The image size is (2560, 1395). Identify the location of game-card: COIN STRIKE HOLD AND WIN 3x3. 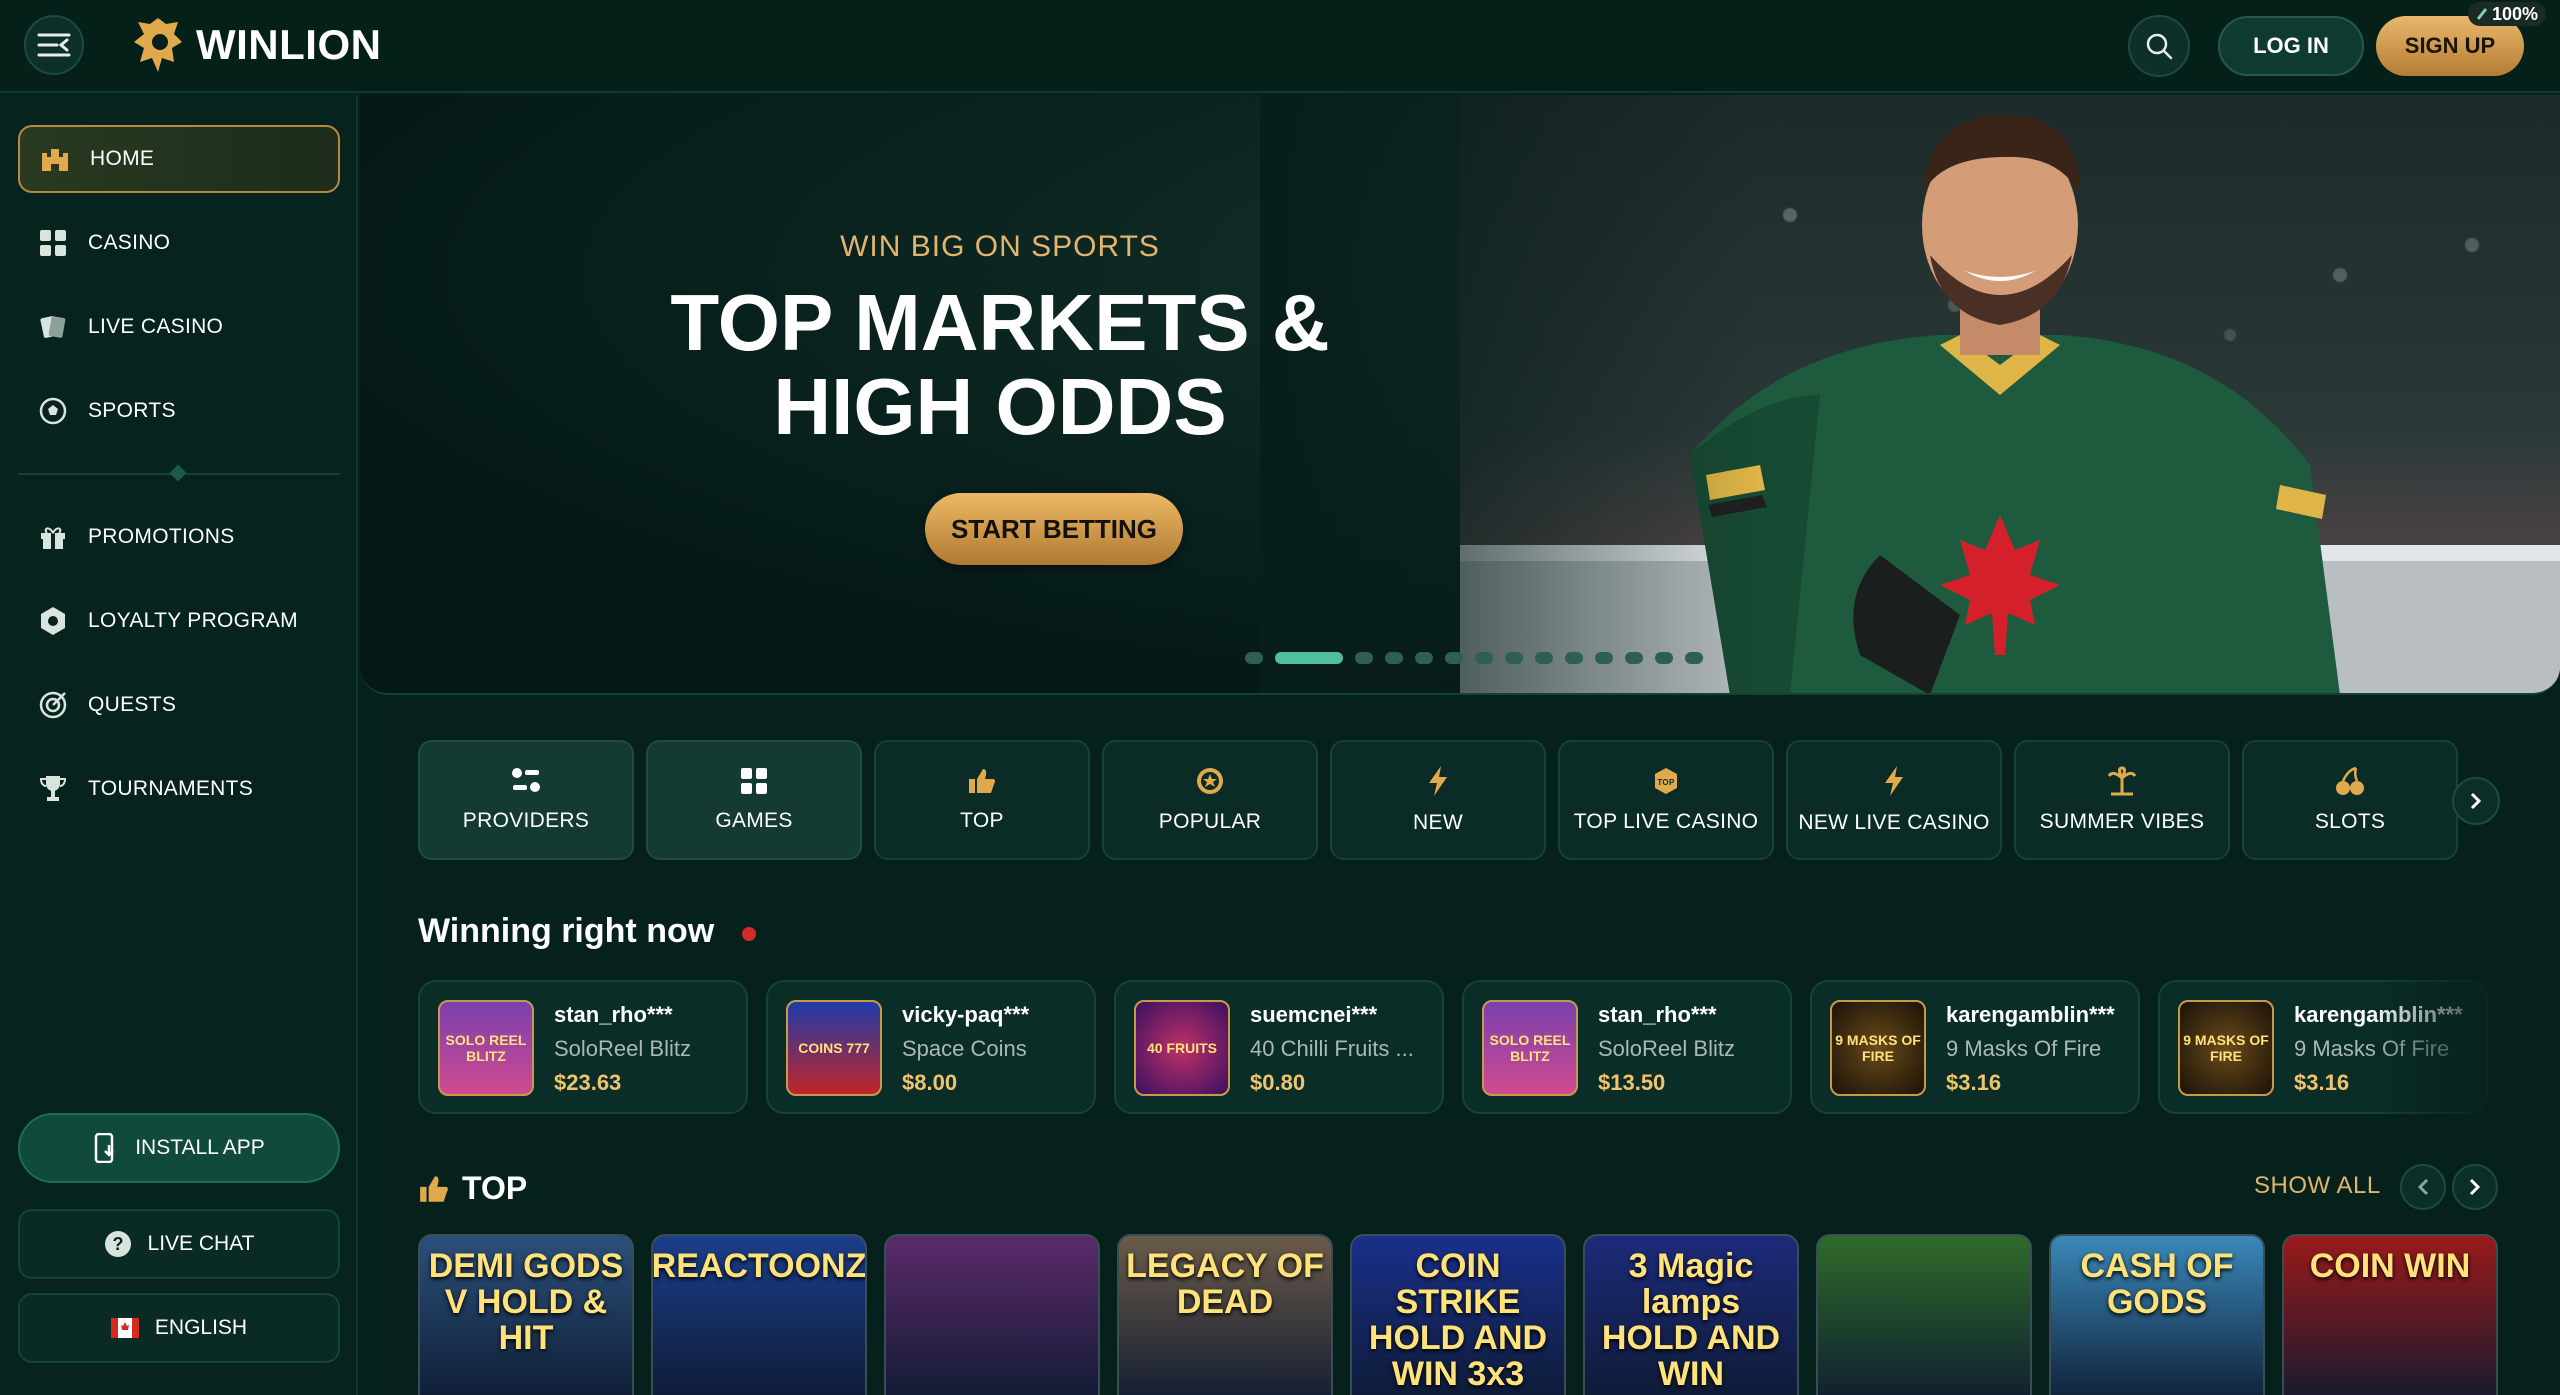
(1458, 1314).